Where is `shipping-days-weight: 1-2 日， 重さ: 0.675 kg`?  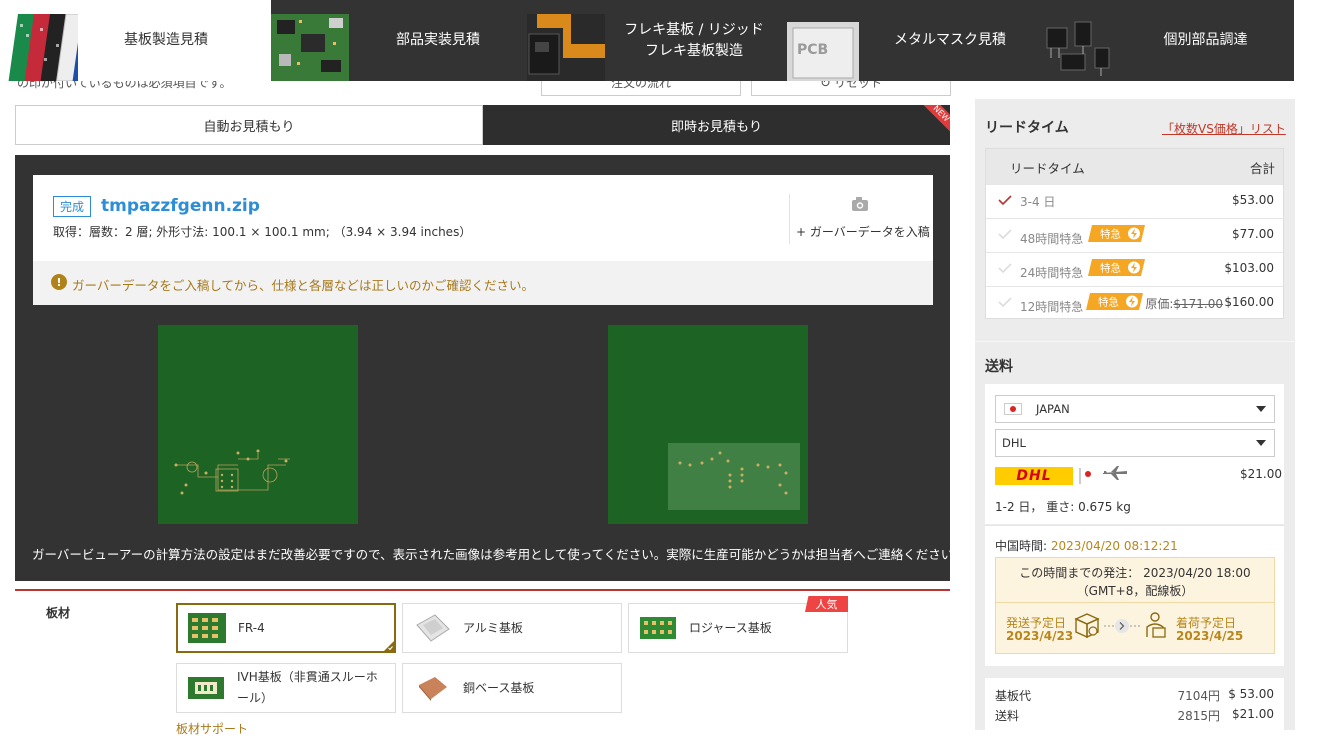 shipping-days-weight: 1-2 日， 重さ: 0.675 kg is located at coordinates (1063, 507).